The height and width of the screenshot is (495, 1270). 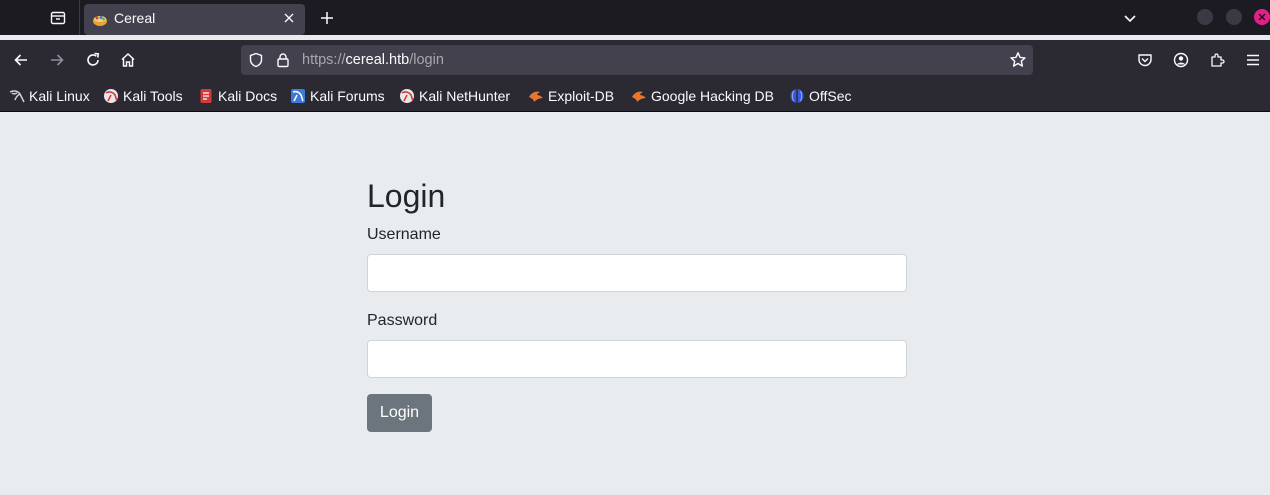 What do you see at coordinates (712, 96) in the screenshot?
I see `bookmark-label: Google Hacking DB` at bounding box center [712, 96].